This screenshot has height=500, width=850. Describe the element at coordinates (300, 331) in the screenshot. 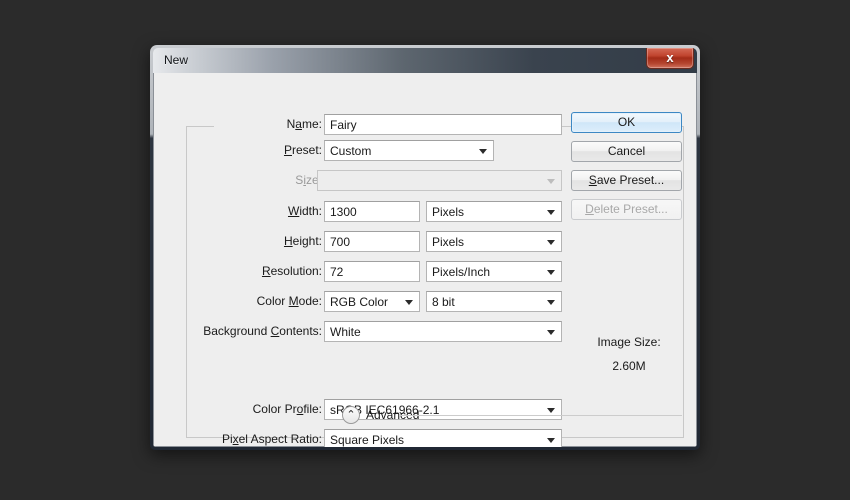

I see `background-contents-label-post: ontents:` at that location.